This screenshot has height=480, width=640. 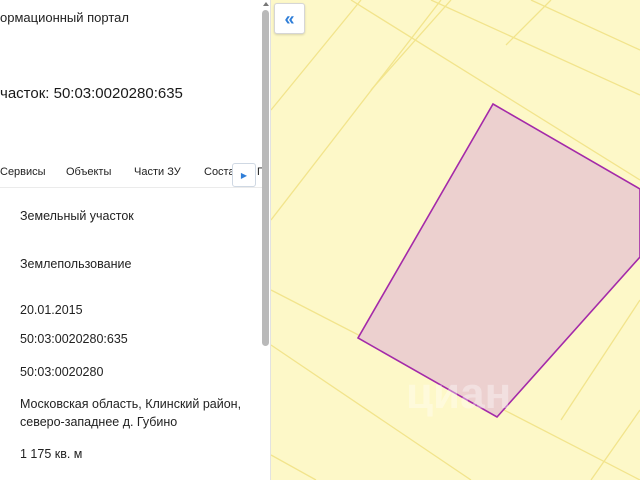 I want to click on tab-objects: Объекты, so click(x=88, y=172).